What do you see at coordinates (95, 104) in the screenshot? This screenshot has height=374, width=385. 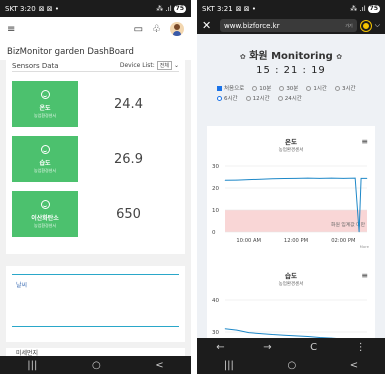 I see `sensor-row: 온도 농업환경센서 24.4` at bounding box center [95, 104].